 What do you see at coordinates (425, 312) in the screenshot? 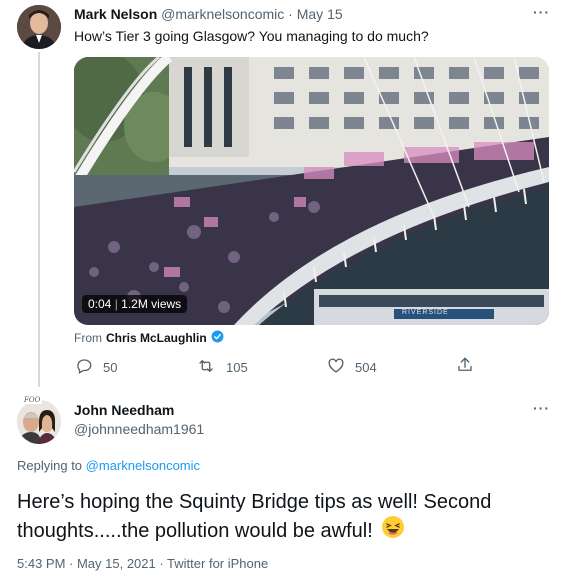
I see `video-sign-text: RIVERSIDE` at bounding box center [425, 312].